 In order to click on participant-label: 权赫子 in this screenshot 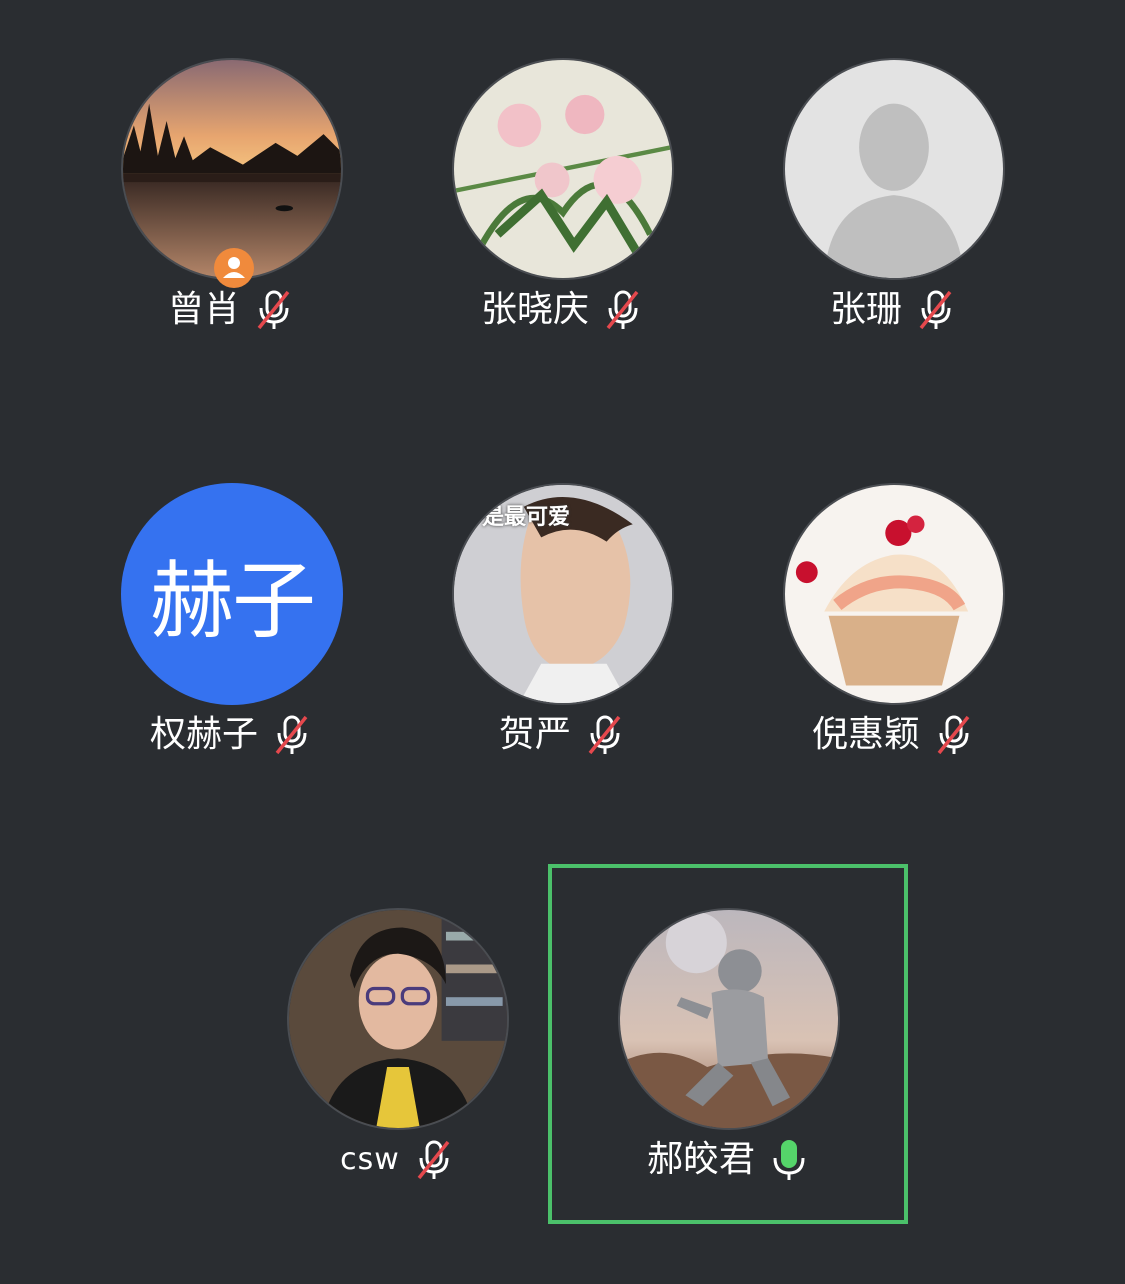, I will do `click(231, 735)`.